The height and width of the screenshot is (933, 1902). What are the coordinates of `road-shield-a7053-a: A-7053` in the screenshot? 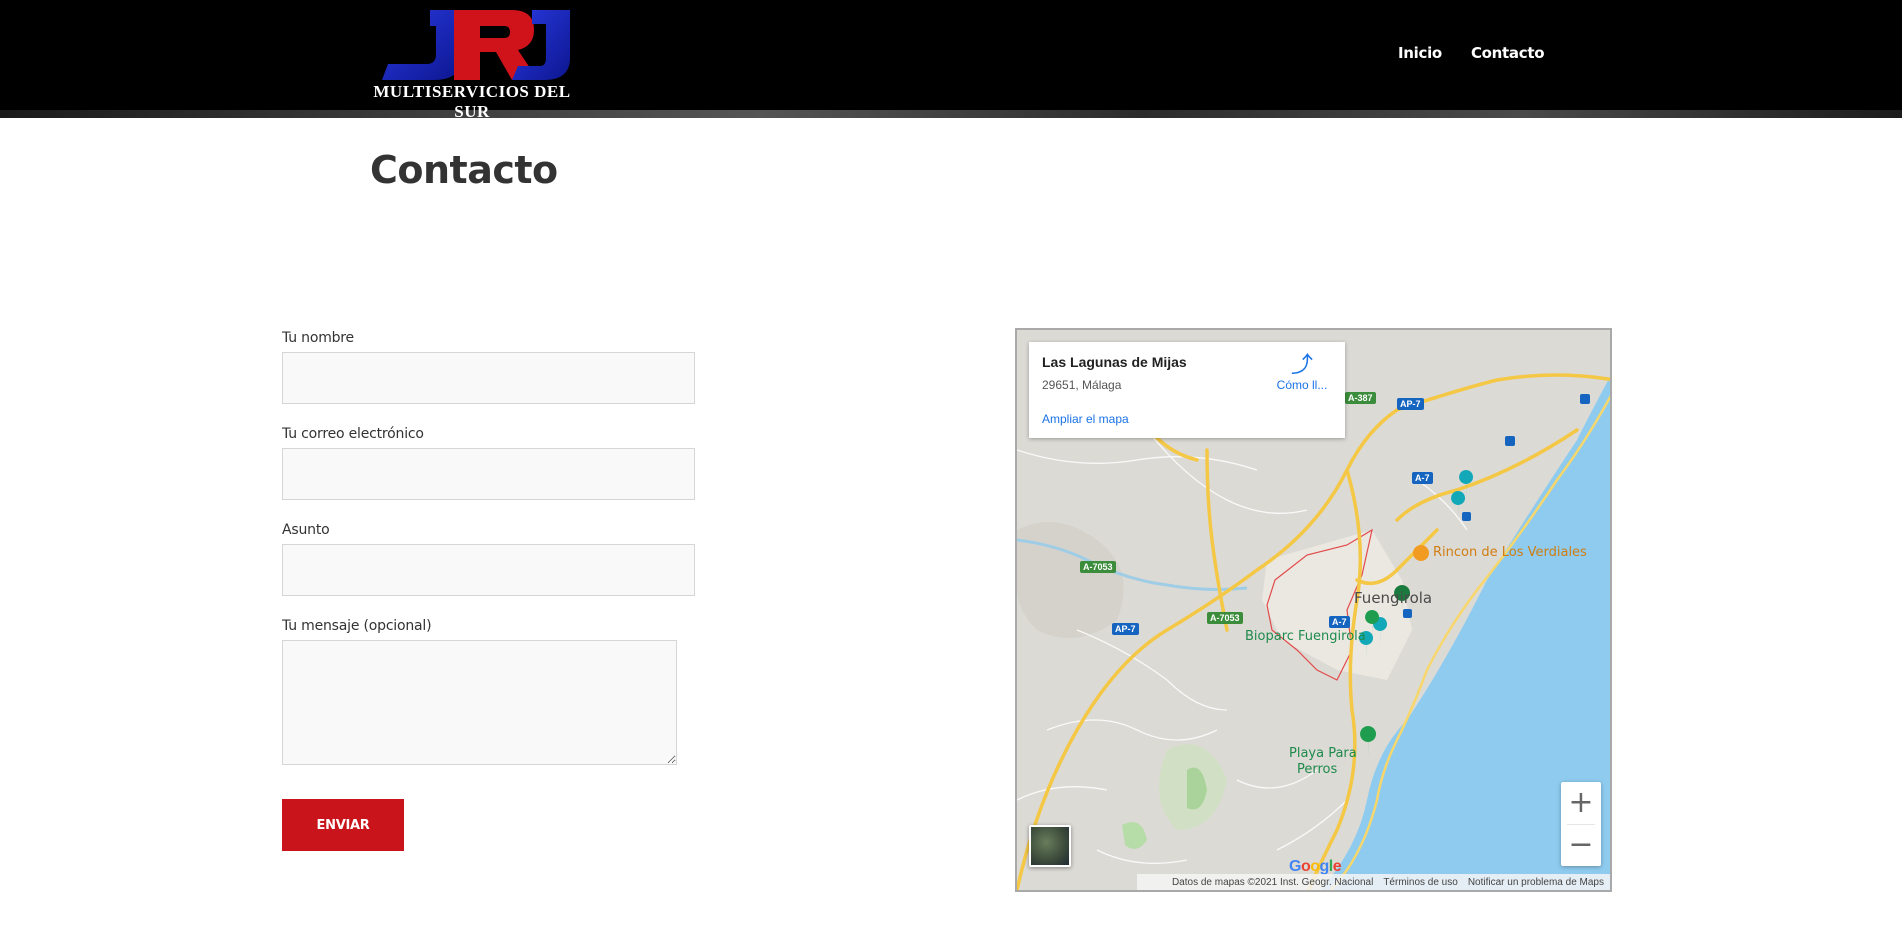 It's located at (1098, 567).